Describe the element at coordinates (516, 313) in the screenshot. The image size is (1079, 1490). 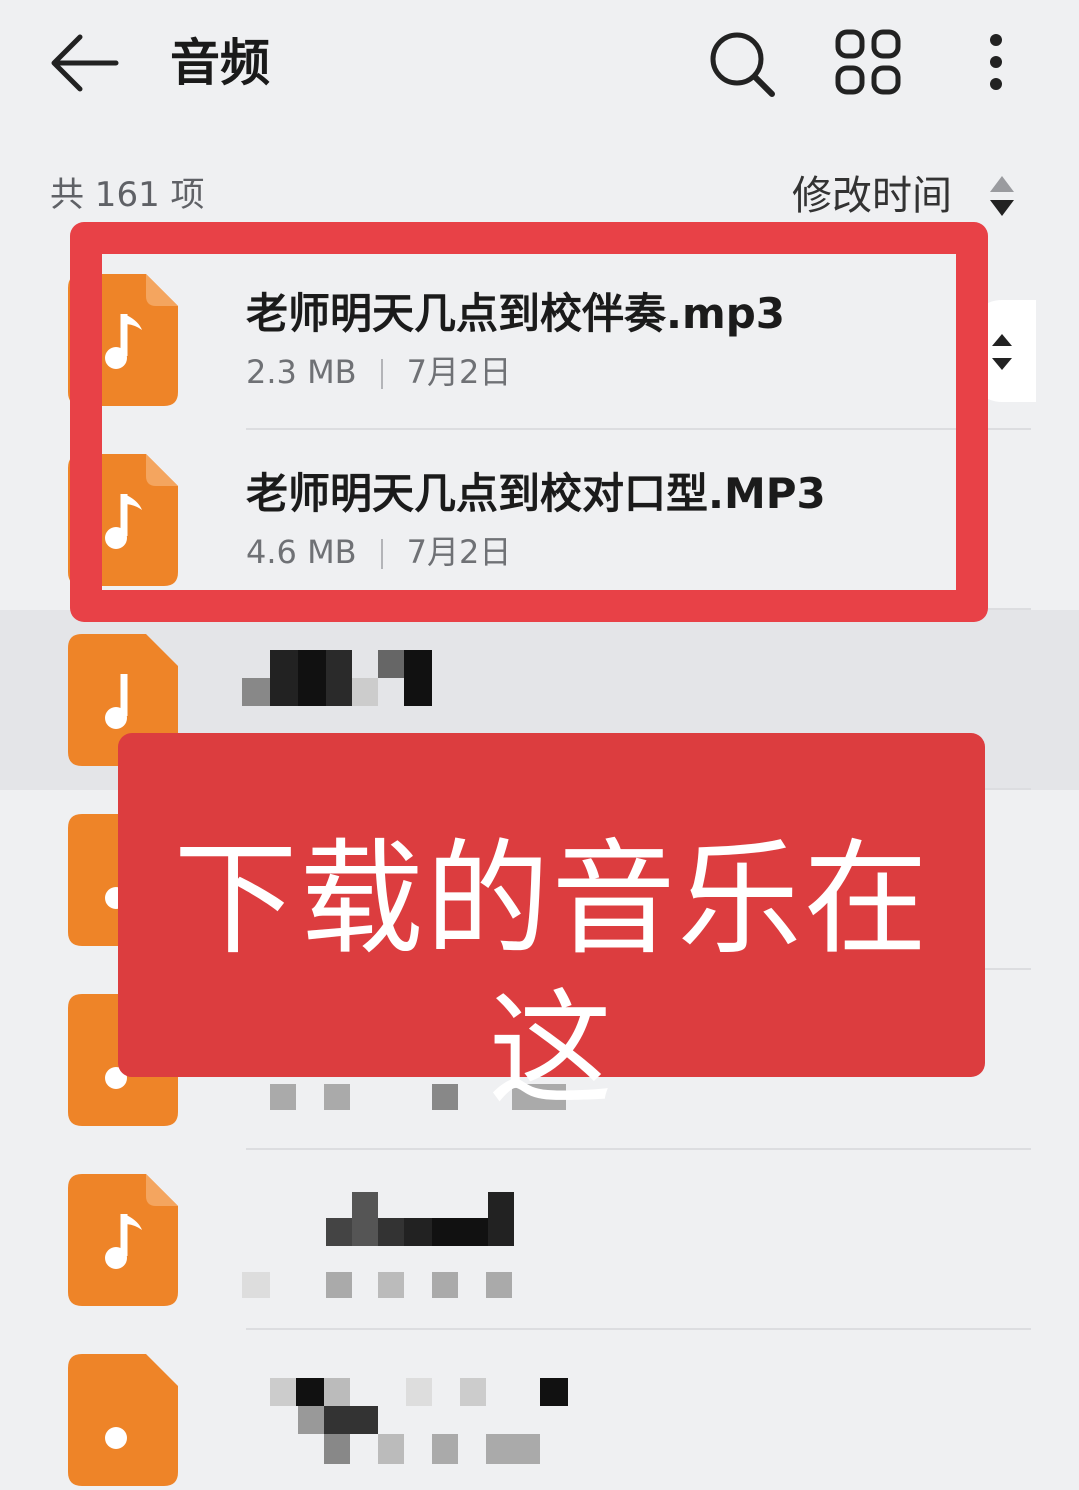
I see `file-name: 老师明天几点到校伴奏.mp3` at that location.